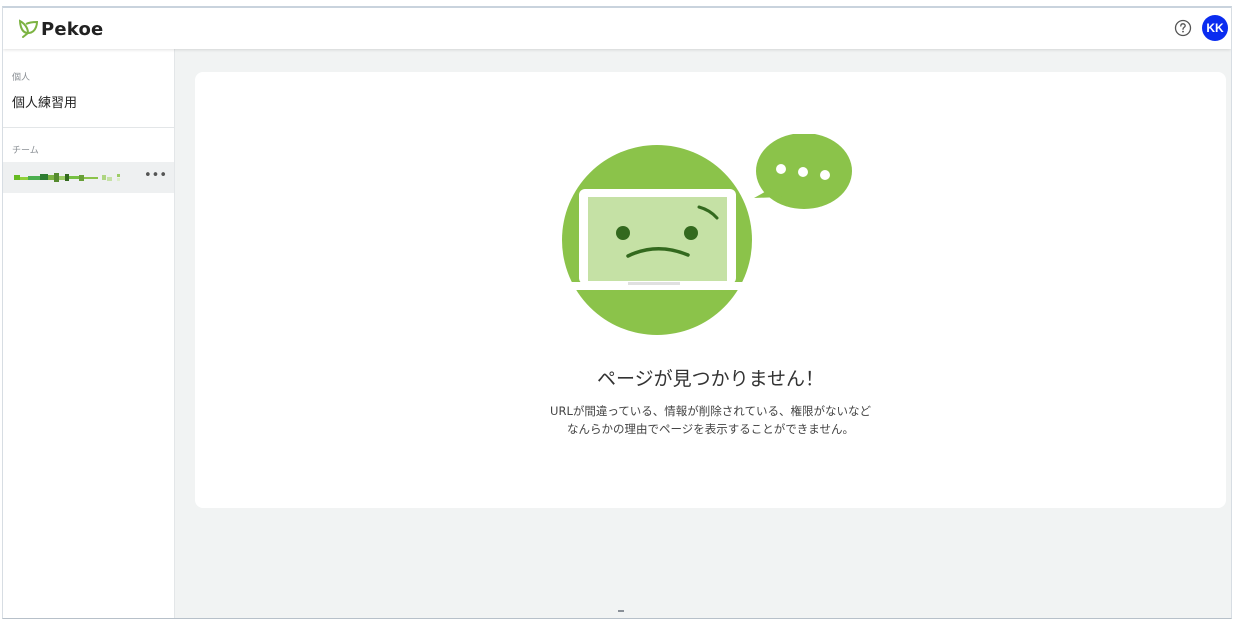 The image size is (1237, 624). I want to click on sidebar: 個人 個人練習用 チーム •••, so click(89, 333).